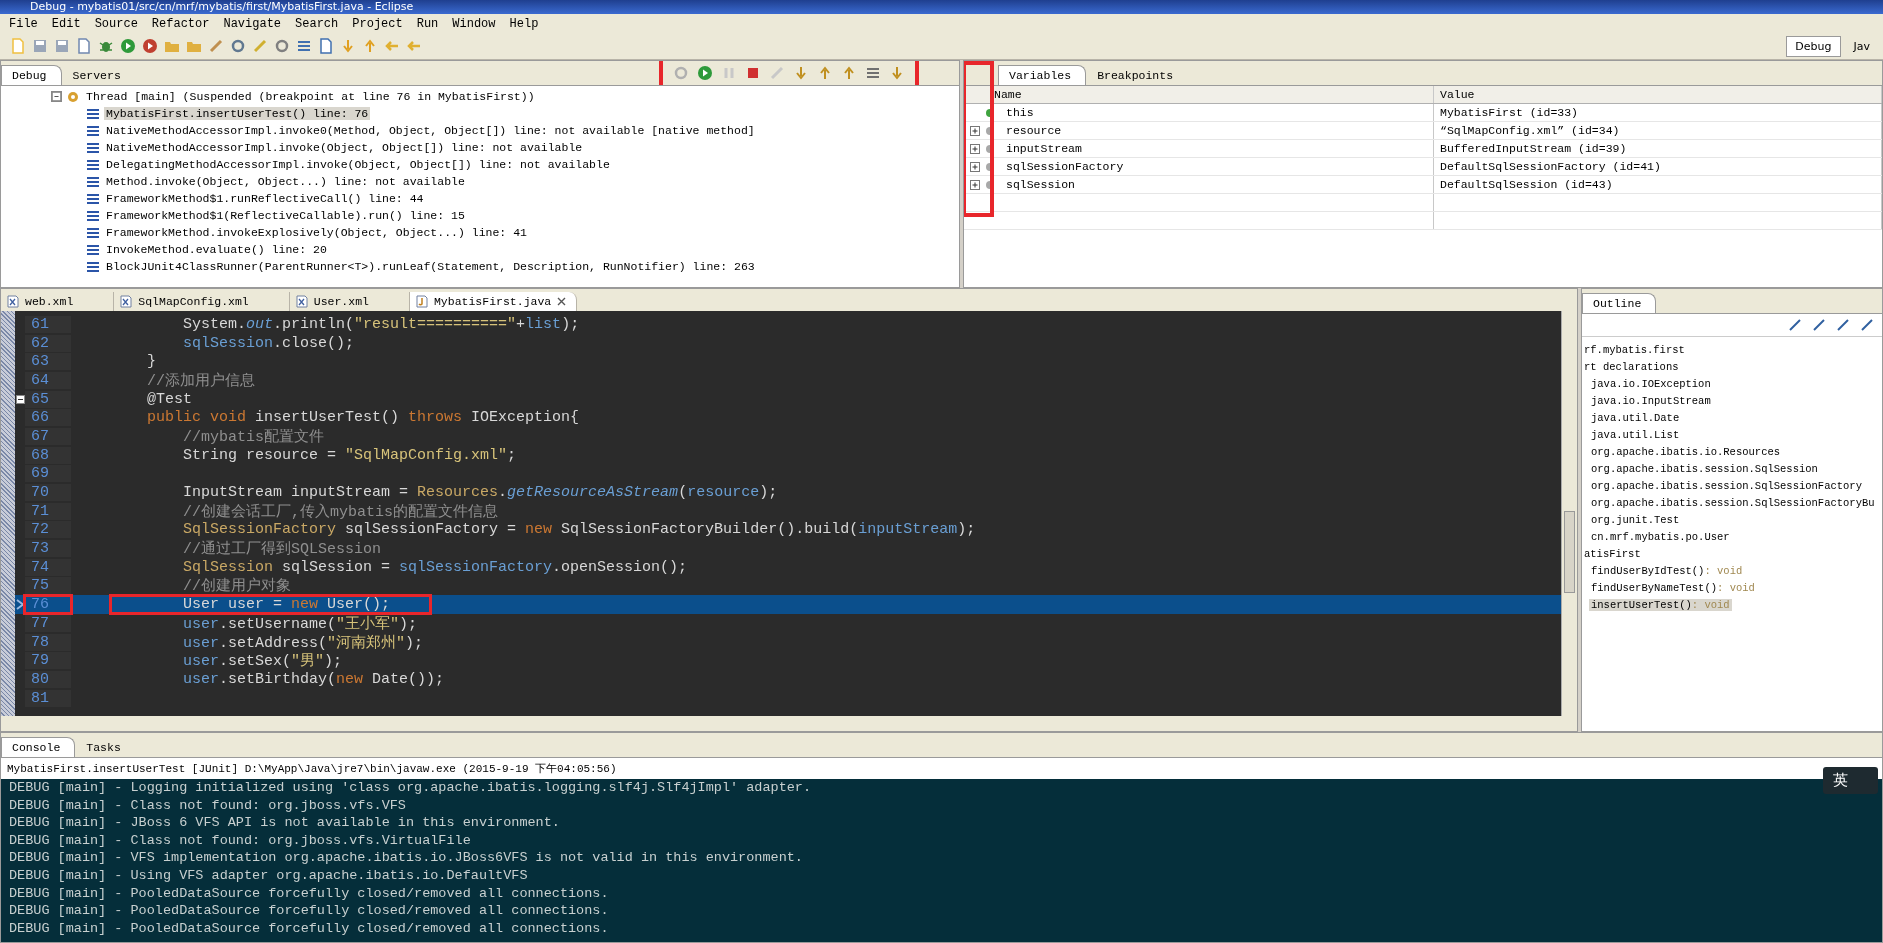 This screenshot has width=1883, height=943. What do you see at coordinates (789, 723) in the screenshot?
I see `scrollbar` at bounding box center [789, 723].